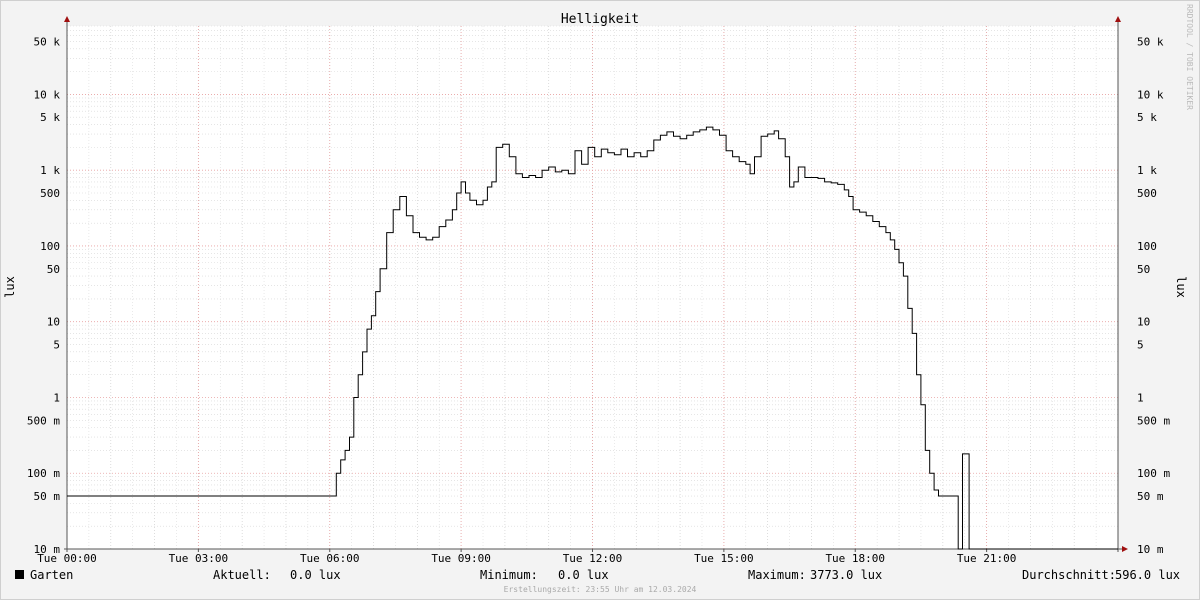  What do you see at coordinates (47, 496) in the screenshot?
I see `y-tick-label-left: 50 m` at bounding box center [47, 496].